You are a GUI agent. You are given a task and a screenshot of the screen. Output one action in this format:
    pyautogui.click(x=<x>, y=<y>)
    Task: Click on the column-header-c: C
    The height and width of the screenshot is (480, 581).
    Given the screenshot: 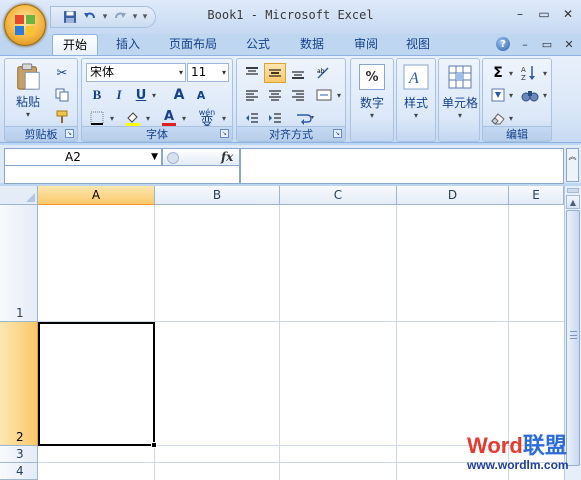 What is the action you would take?
    pyautogui.click(x=338, y=195)
    